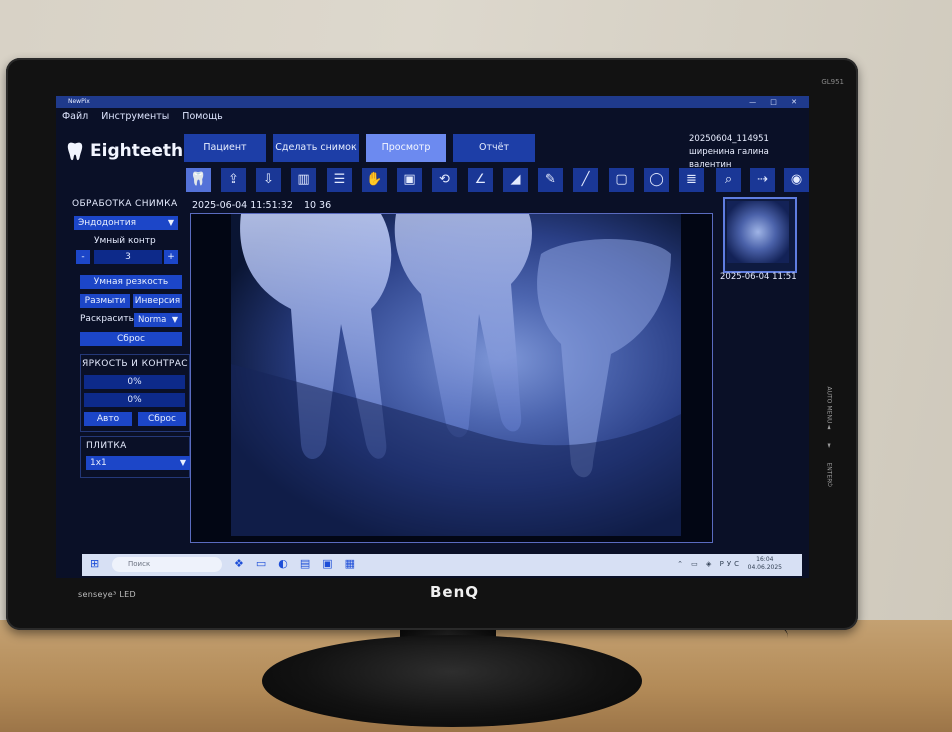 Image resolution: width=952 pixels, height=732 pixels. I want to click on image-frame-icon: ▣, so click(409, 180).